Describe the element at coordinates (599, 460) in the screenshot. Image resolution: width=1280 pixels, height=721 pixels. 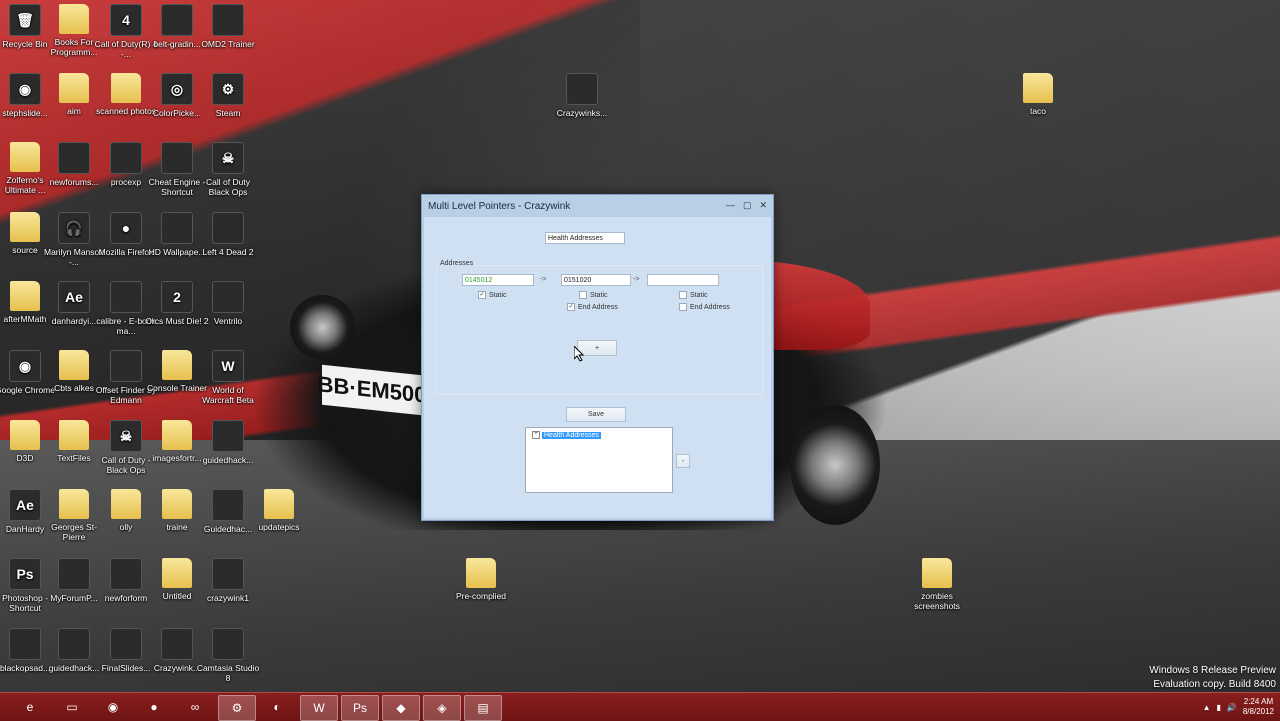
I see `pointer-tree-view: + Health Addresses` at that location.